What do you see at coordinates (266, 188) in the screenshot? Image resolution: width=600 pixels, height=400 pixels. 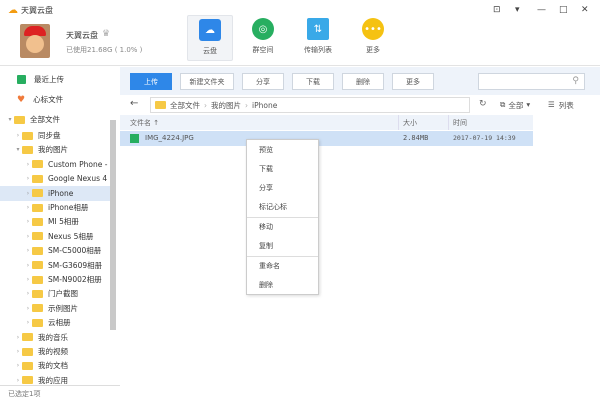 I see `menu-share: 分享` at bounding box center [266, 188].